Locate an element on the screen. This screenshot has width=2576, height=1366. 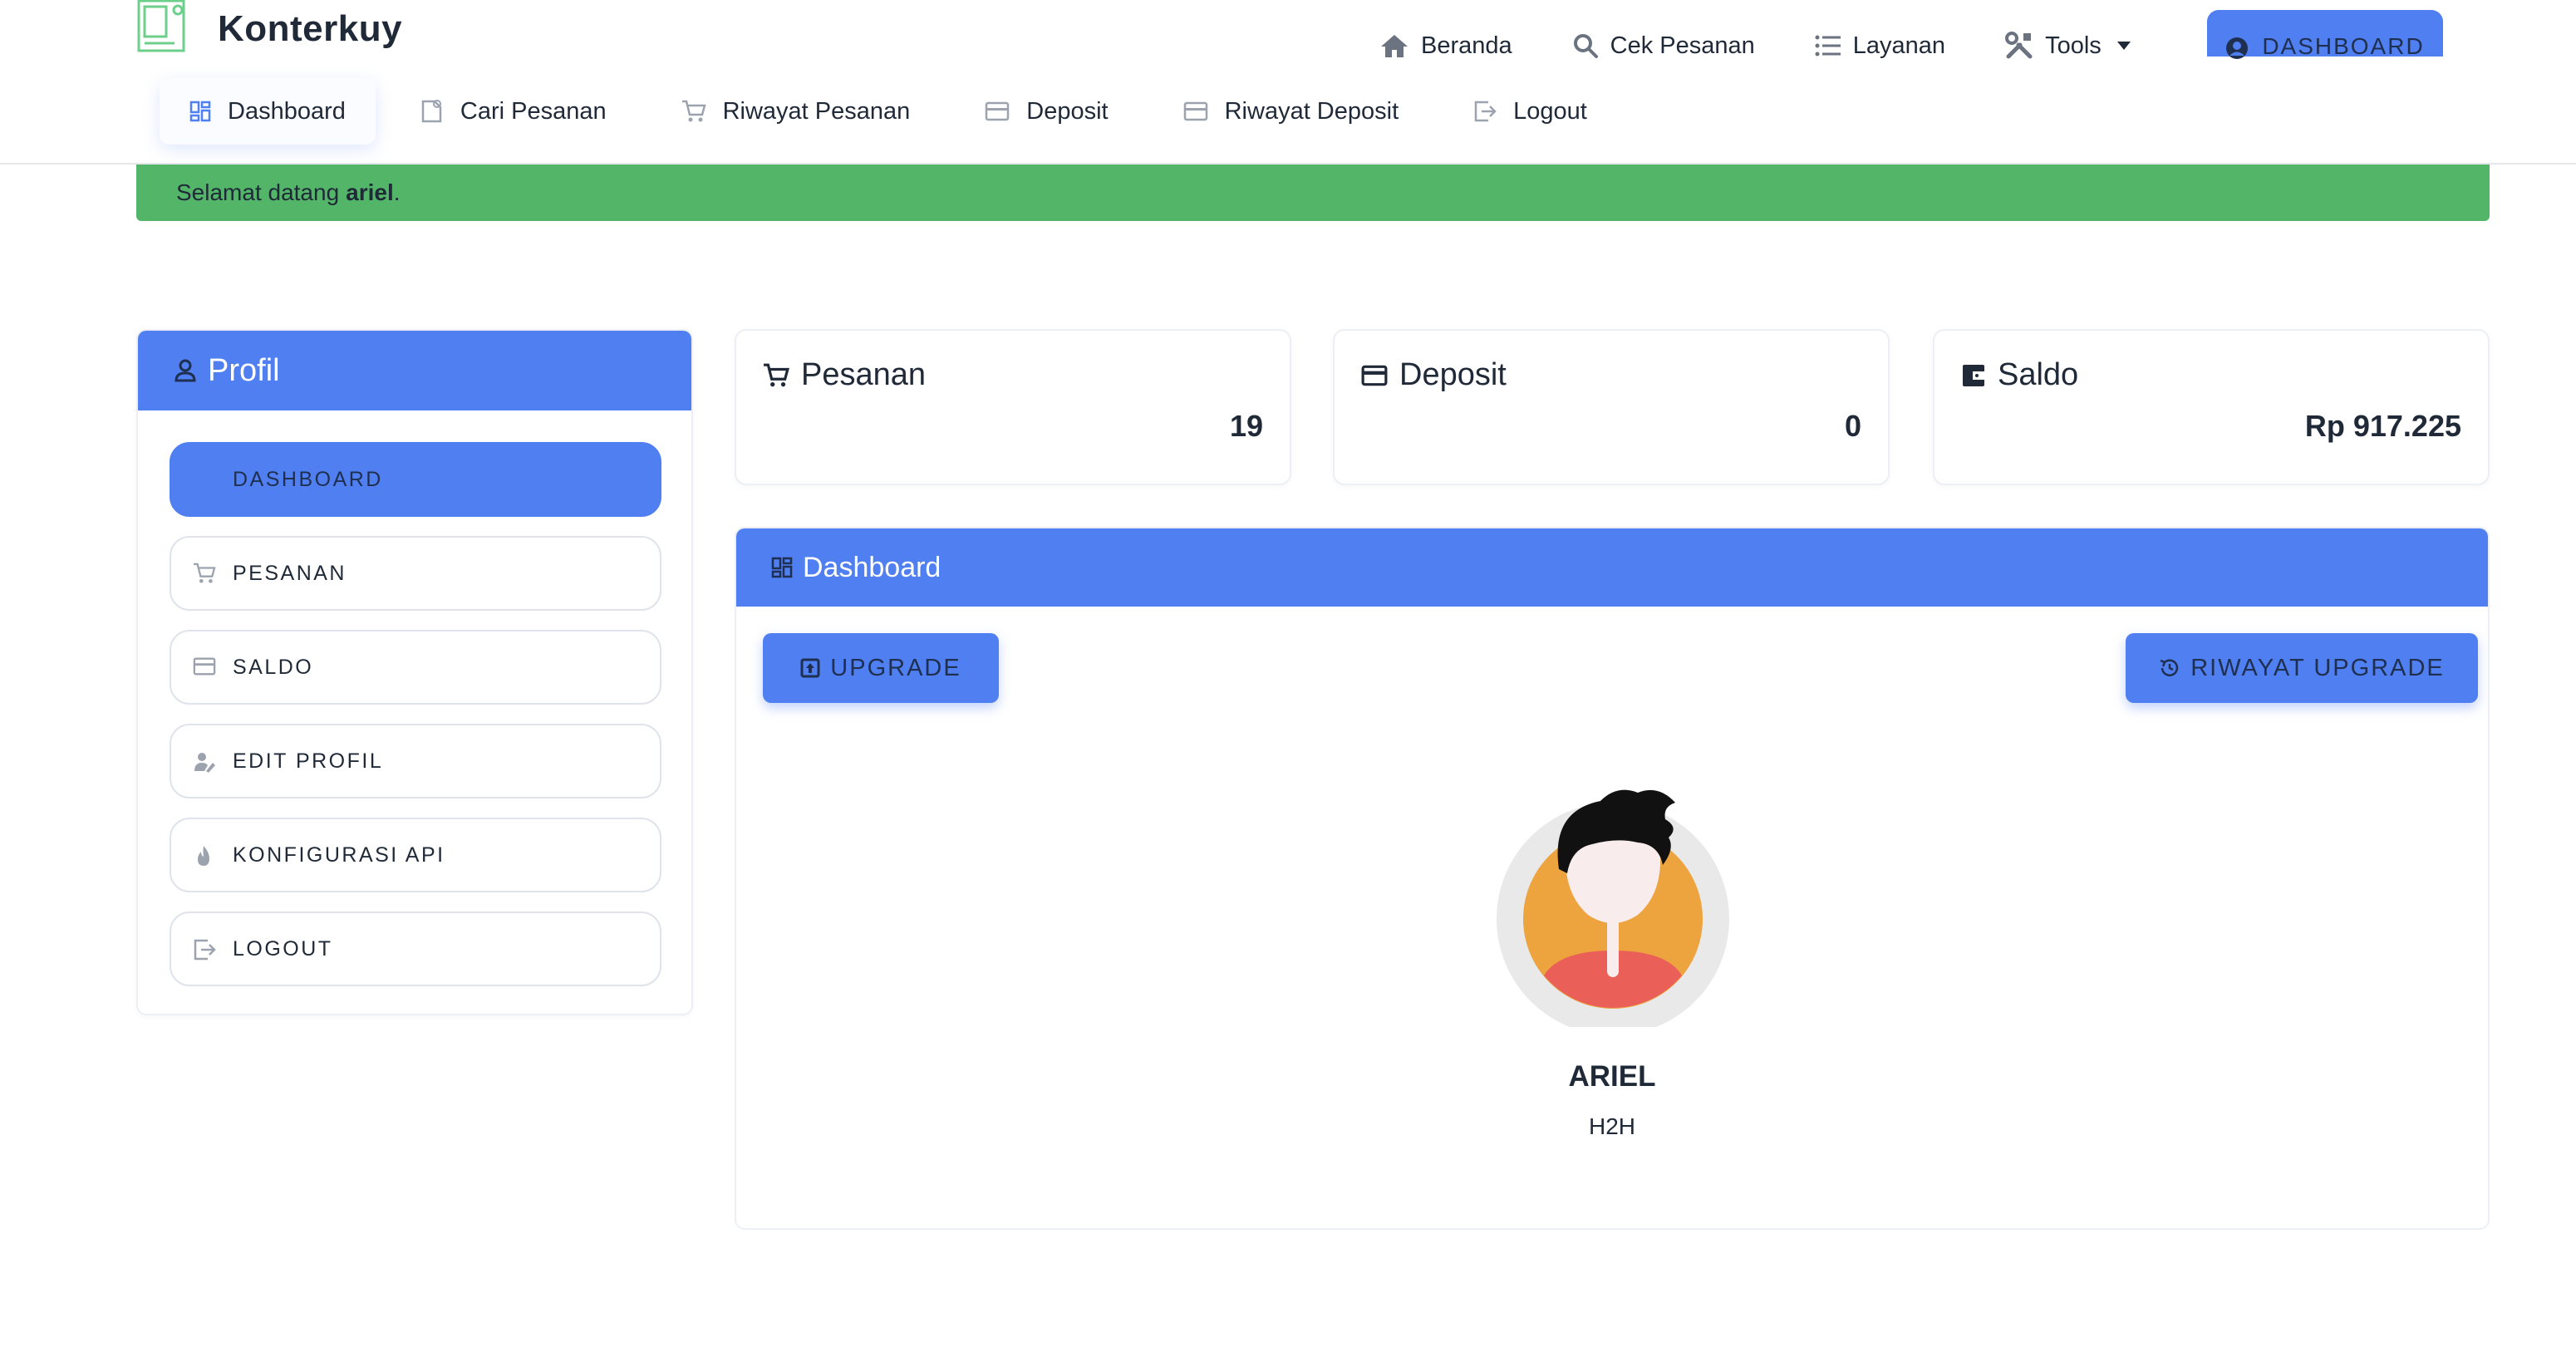
alert-prefix: Selamat datang is located at coordinates (258, 192).